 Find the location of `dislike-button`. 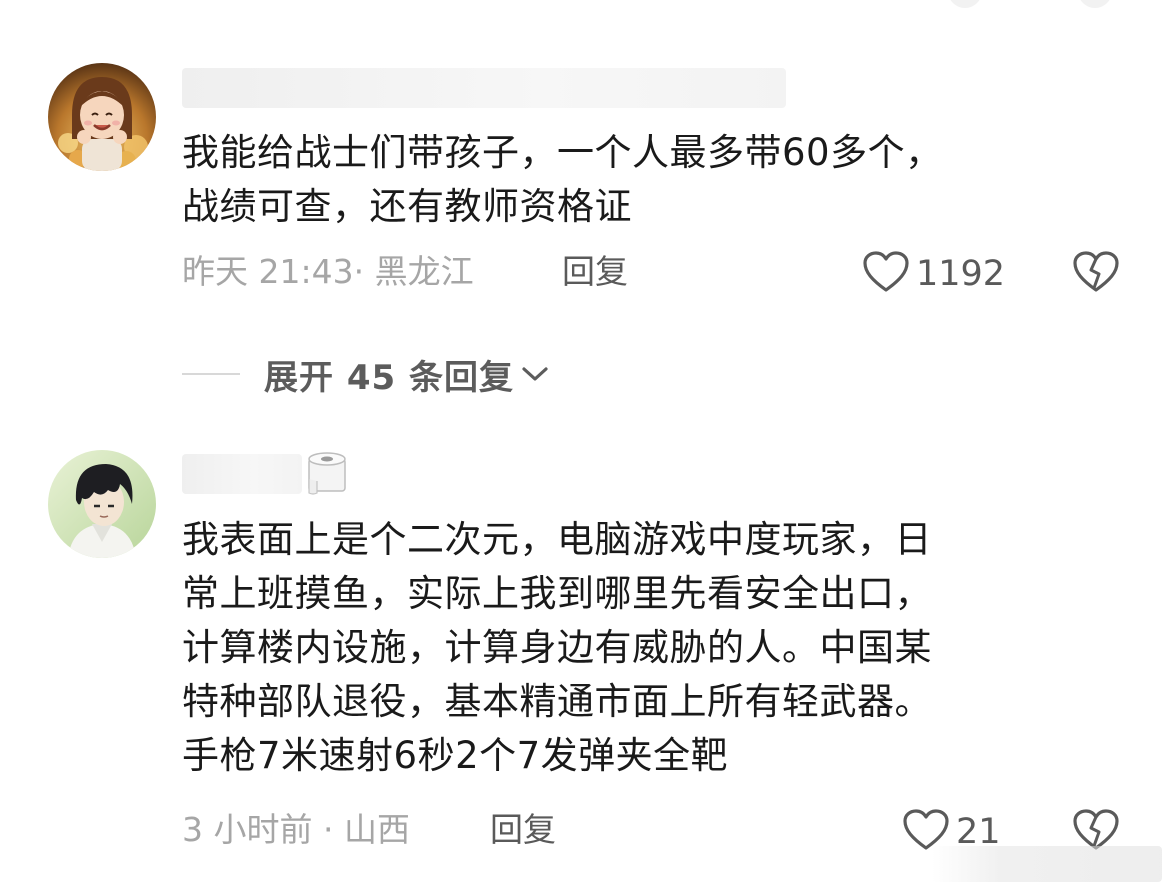

dislike-button is located at coordinates (1096, 274).